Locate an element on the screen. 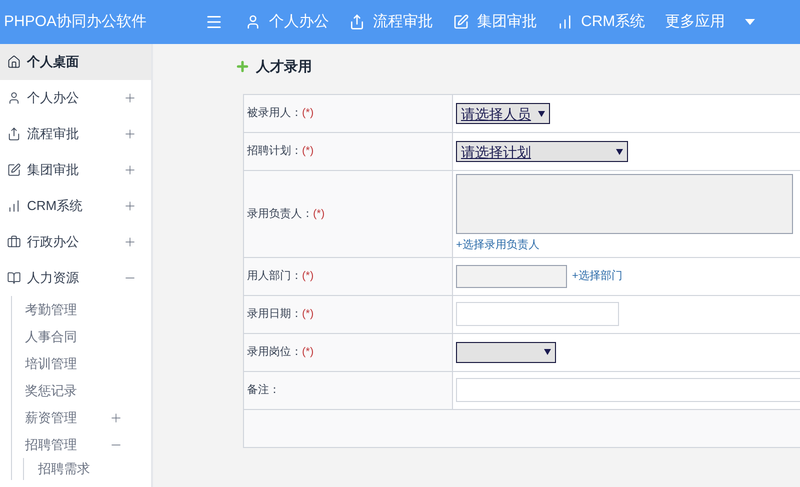  nav-link: 流程审批 is located at coordinates (391, 22).